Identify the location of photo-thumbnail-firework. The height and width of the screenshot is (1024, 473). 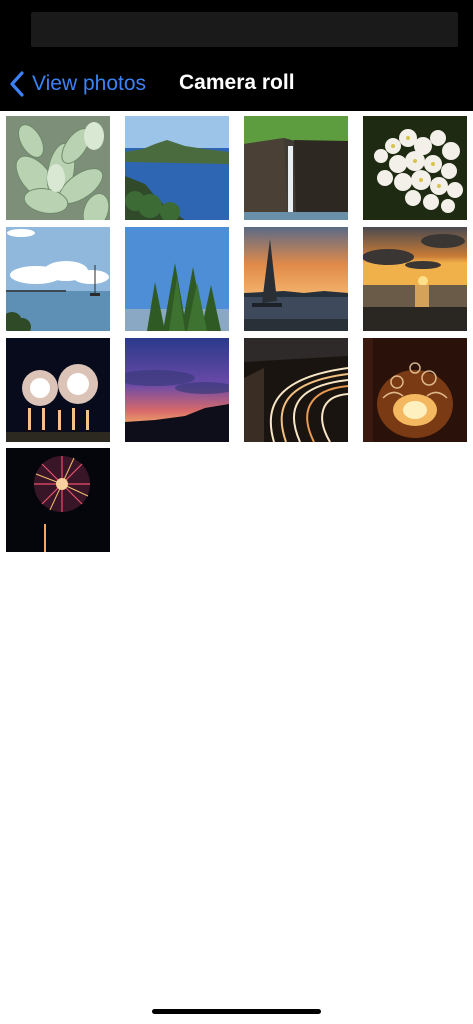
(58, 500).